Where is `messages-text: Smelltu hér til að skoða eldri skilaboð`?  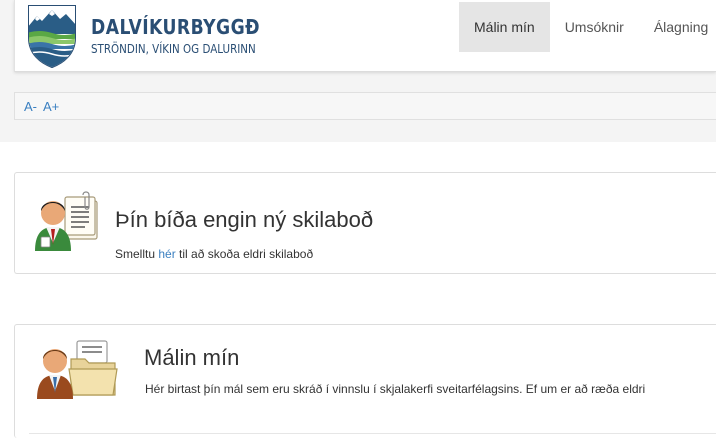
messages-text: Smelltu hér til að skoða eldri skilaboð is located at coordinates (214, 254).